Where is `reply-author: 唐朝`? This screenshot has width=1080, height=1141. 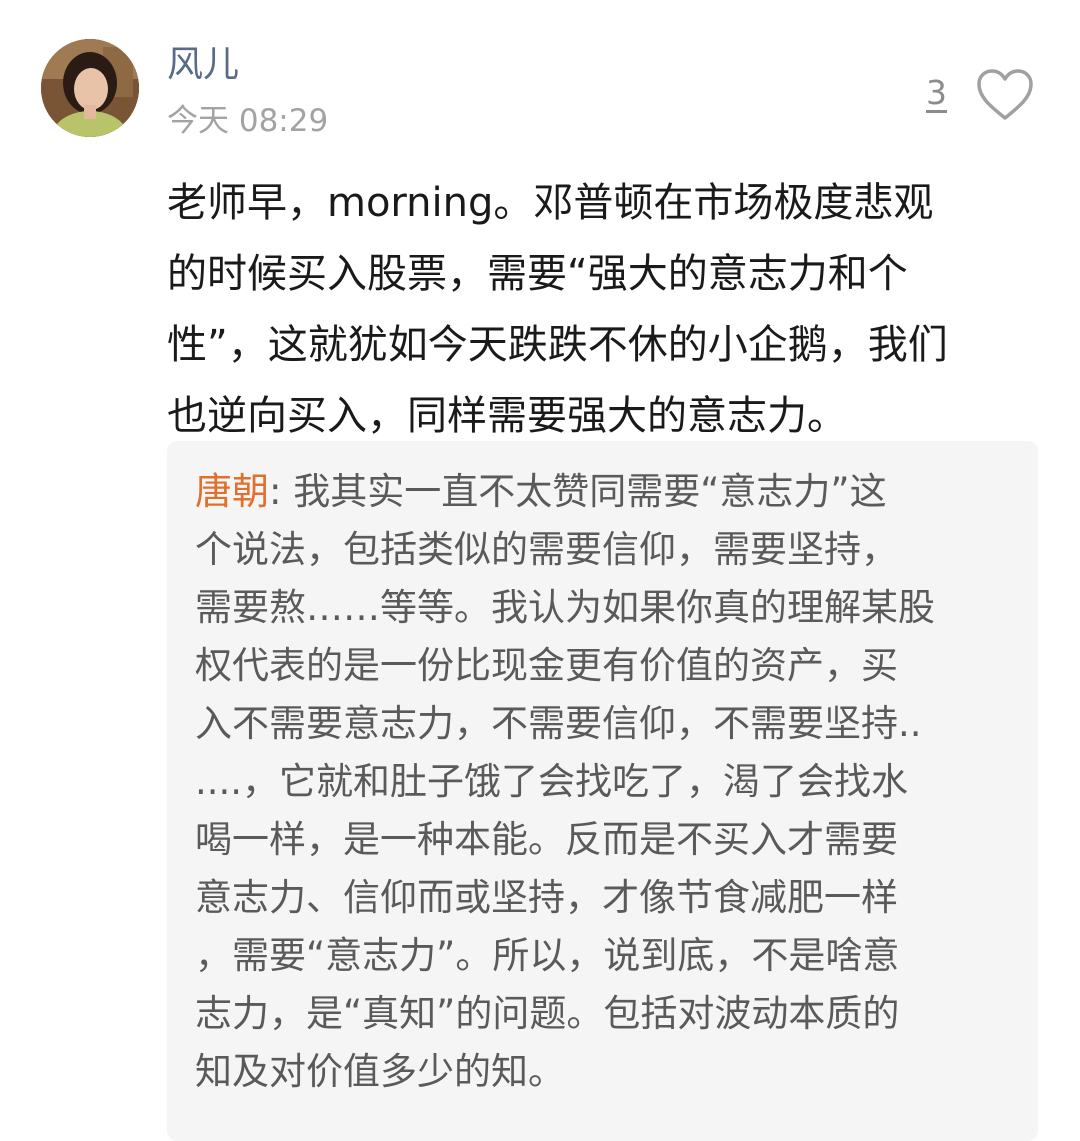 reply-author: 唐朝 is located at coordinates (232, 491).